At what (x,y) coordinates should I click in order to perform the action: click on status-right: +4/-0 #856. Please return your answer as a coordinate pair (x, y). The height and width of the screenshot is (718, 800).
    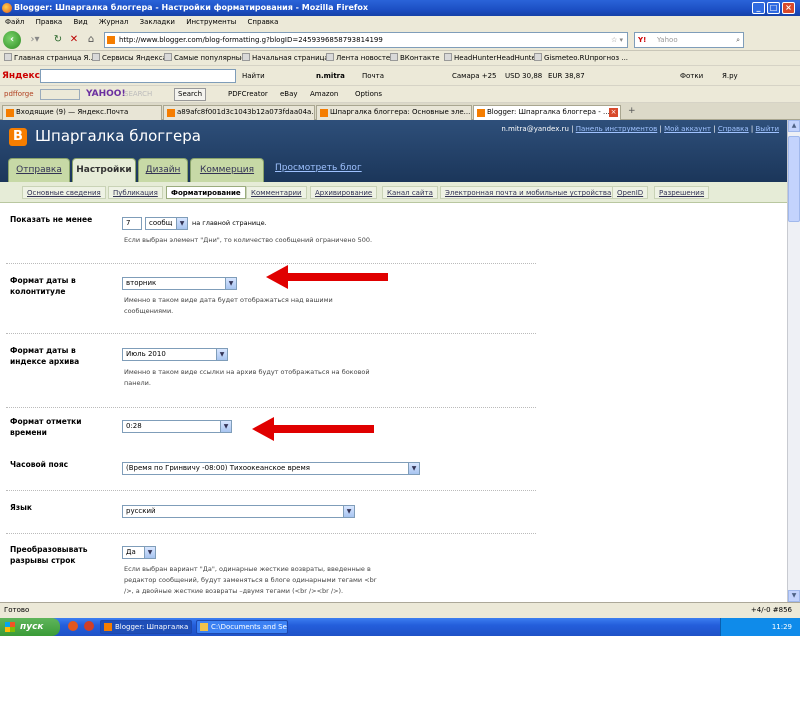
    Looking at the image, I should click on (771, 610).